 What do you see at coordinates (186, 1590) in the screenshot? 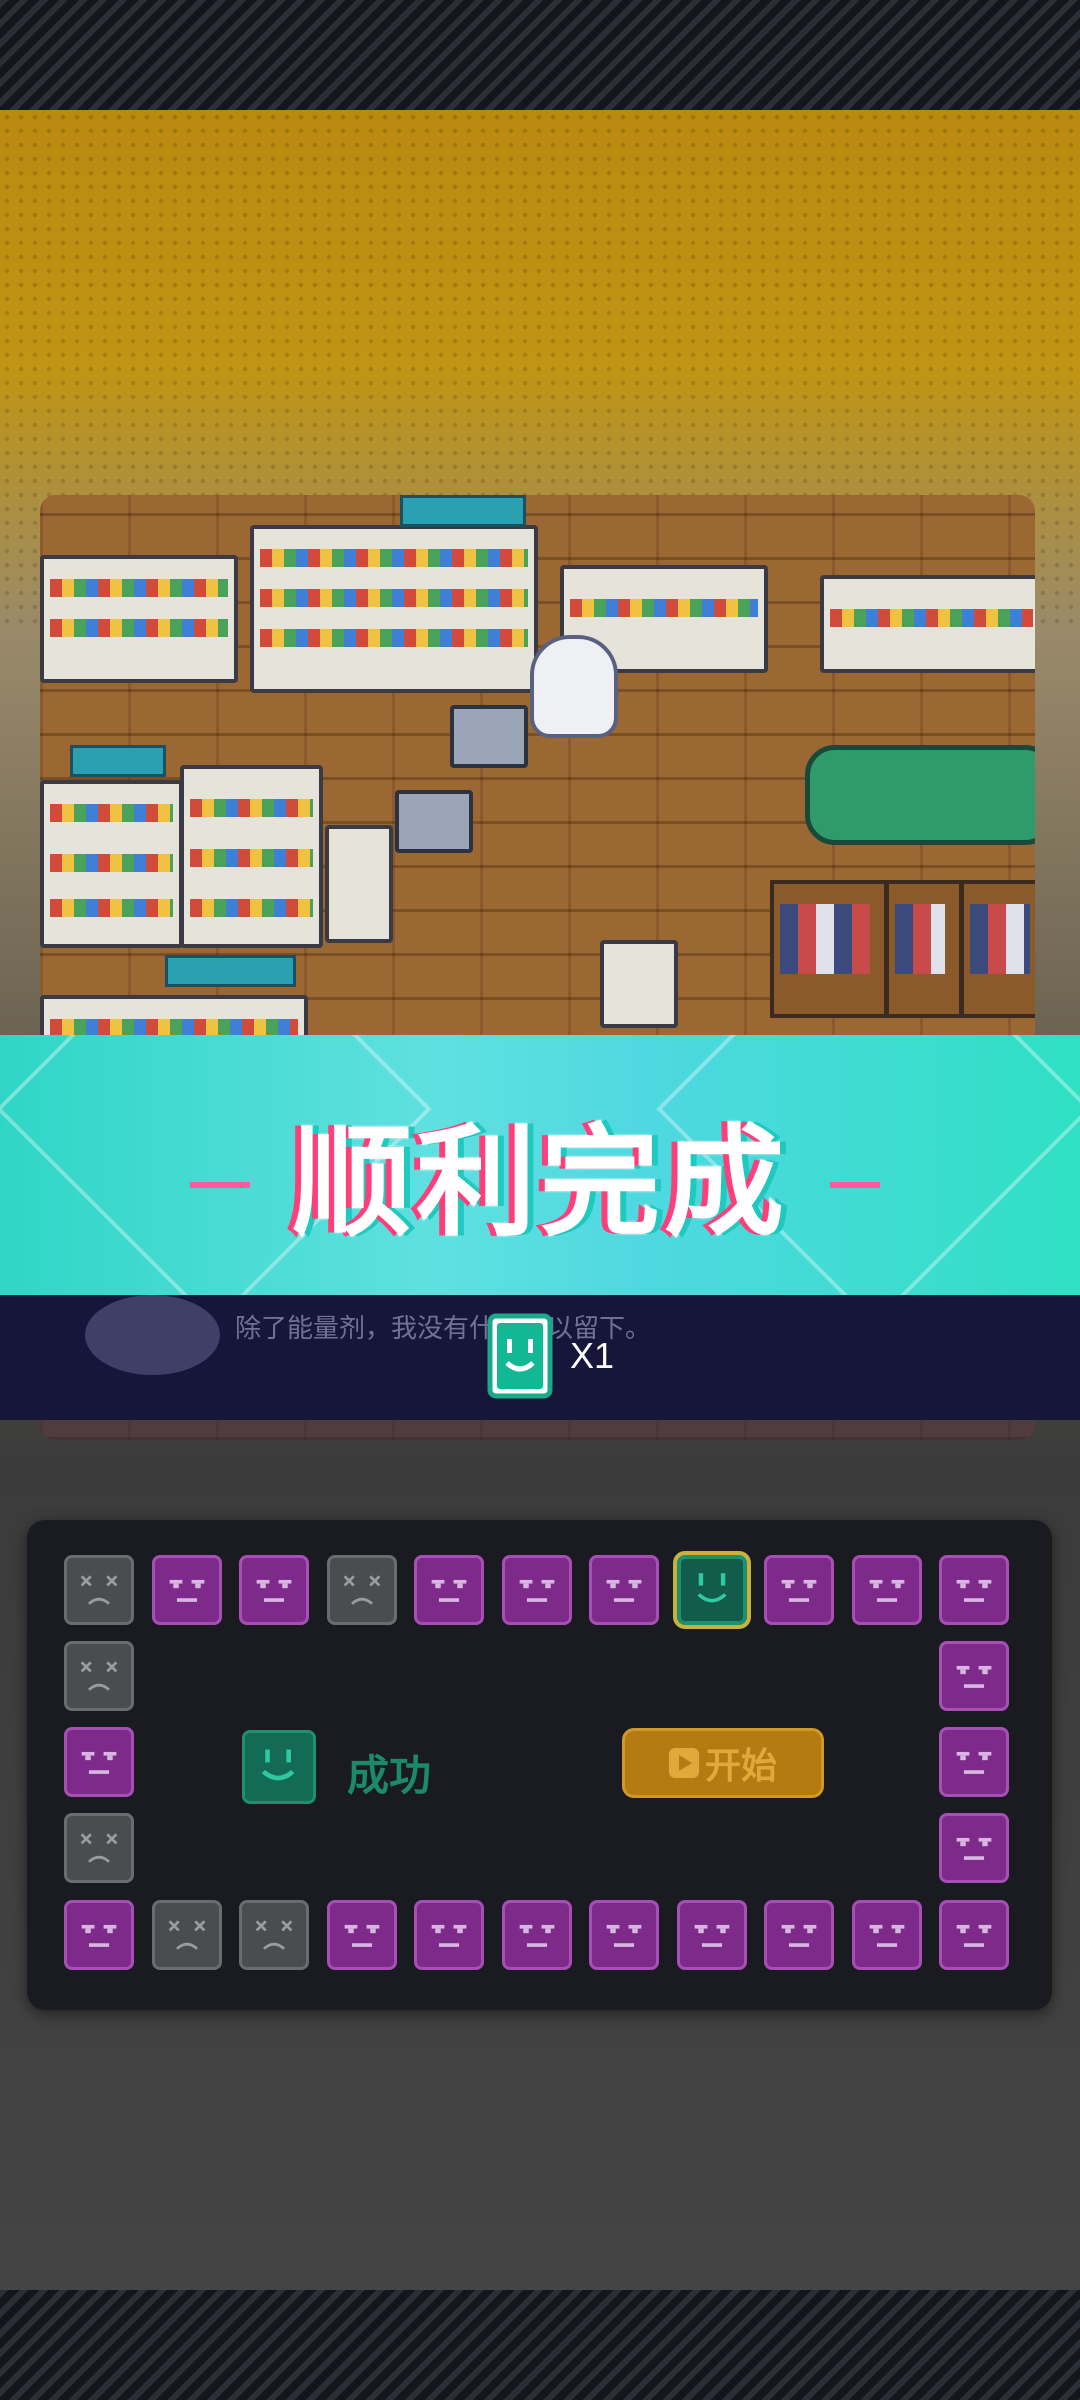
I see `top-row-2-bad-face-tile` at bounding box center [186, 1590].